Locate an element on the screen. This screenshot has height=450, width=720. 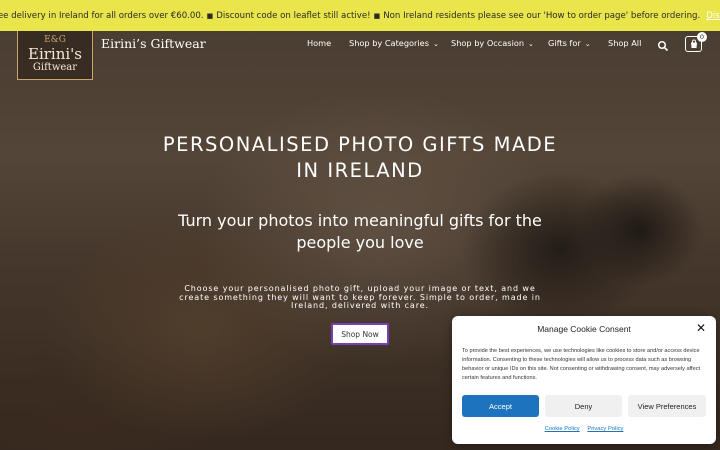
cart-button: 0 is located at coordinates (696, 42).